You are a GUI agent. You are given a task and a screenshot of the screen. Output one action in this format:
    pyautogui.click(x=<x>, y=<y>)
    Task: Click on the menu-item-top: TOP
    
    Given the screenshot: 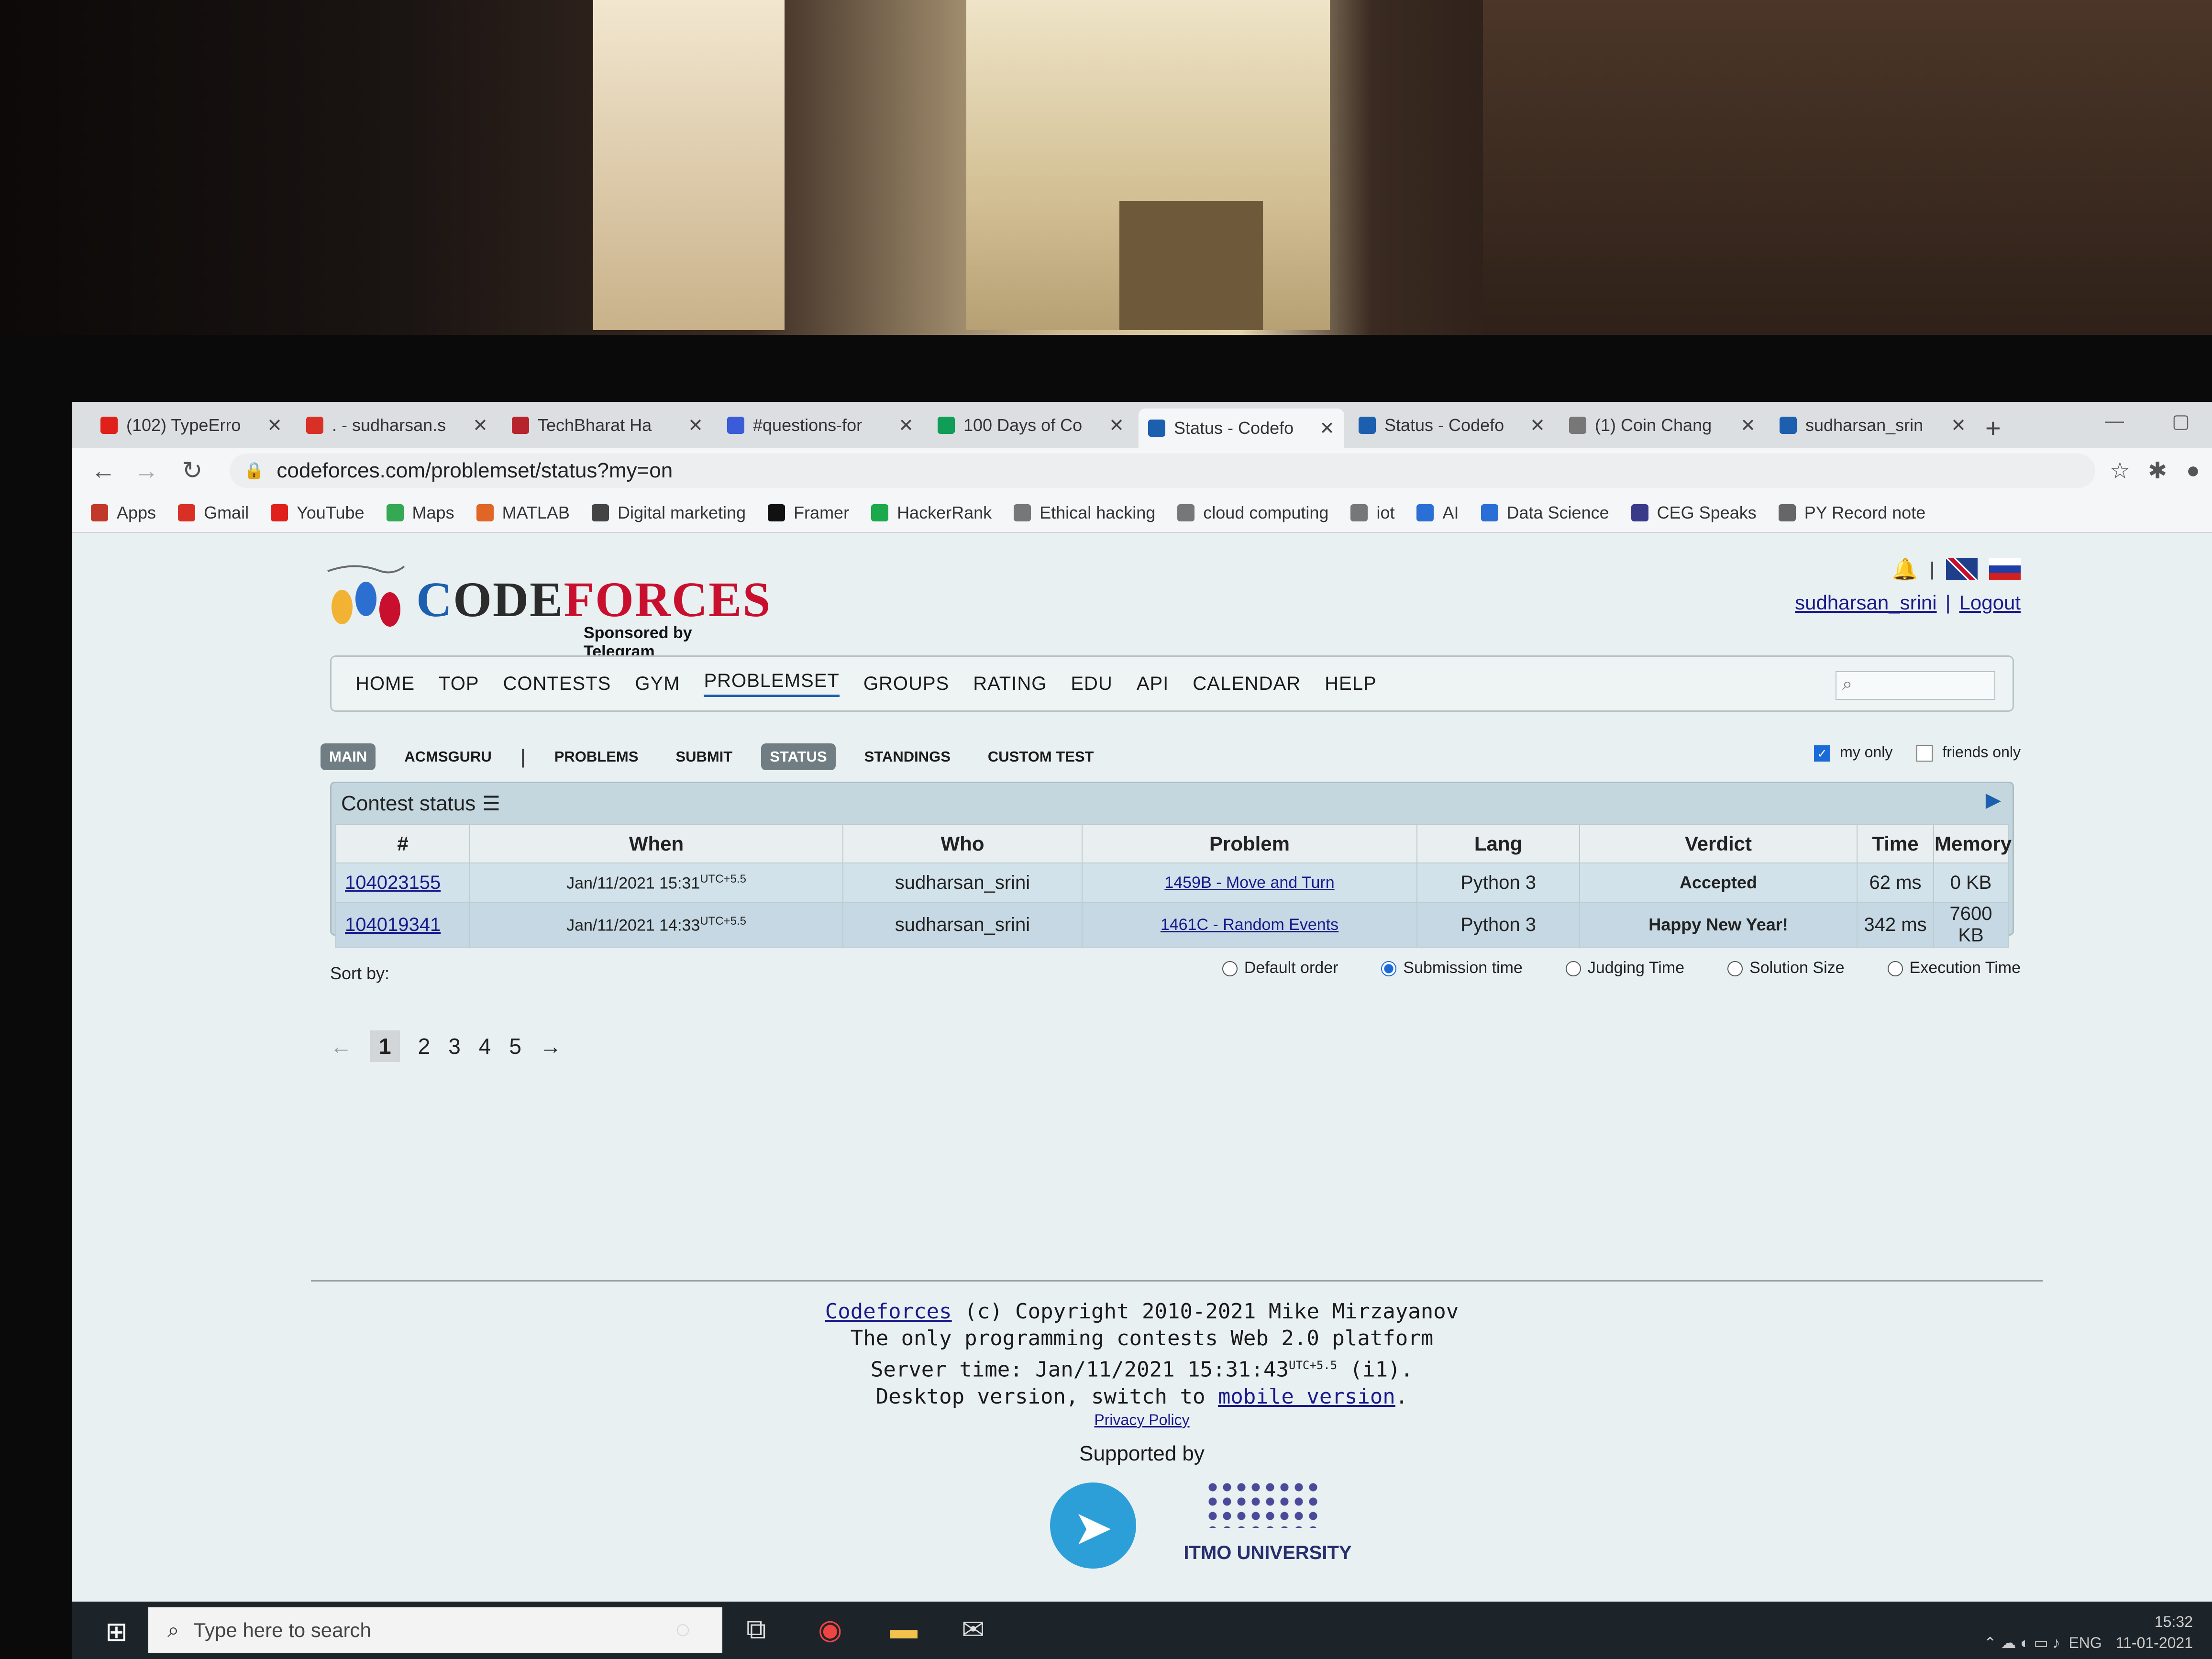 What is the action you would take?
    pyautogui.click(x=459, y=684)
    